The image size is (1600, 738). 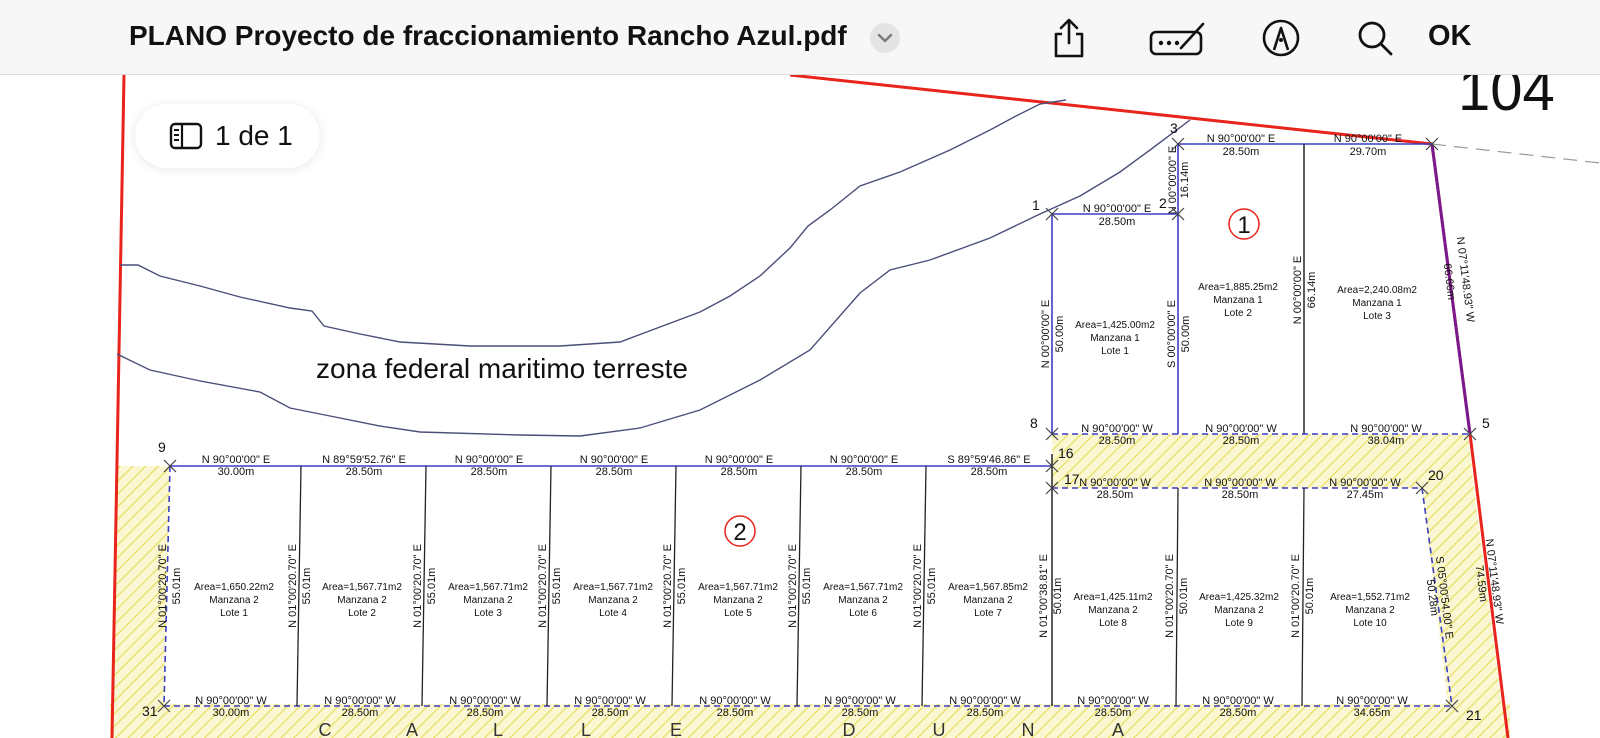 What do you see at coordinates (412, 729) in the screenshot?
I see `svg-text: A` at bounding box center [412, 729].